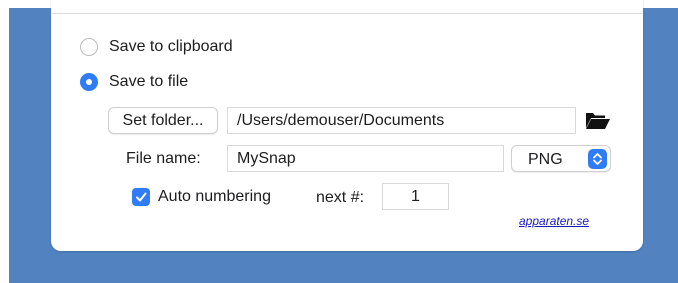 This screenshot has height=283, width=678. Describe the element at coordinates (545, 159) in the screenshot. I see `format-select-value: PNG` at that location.